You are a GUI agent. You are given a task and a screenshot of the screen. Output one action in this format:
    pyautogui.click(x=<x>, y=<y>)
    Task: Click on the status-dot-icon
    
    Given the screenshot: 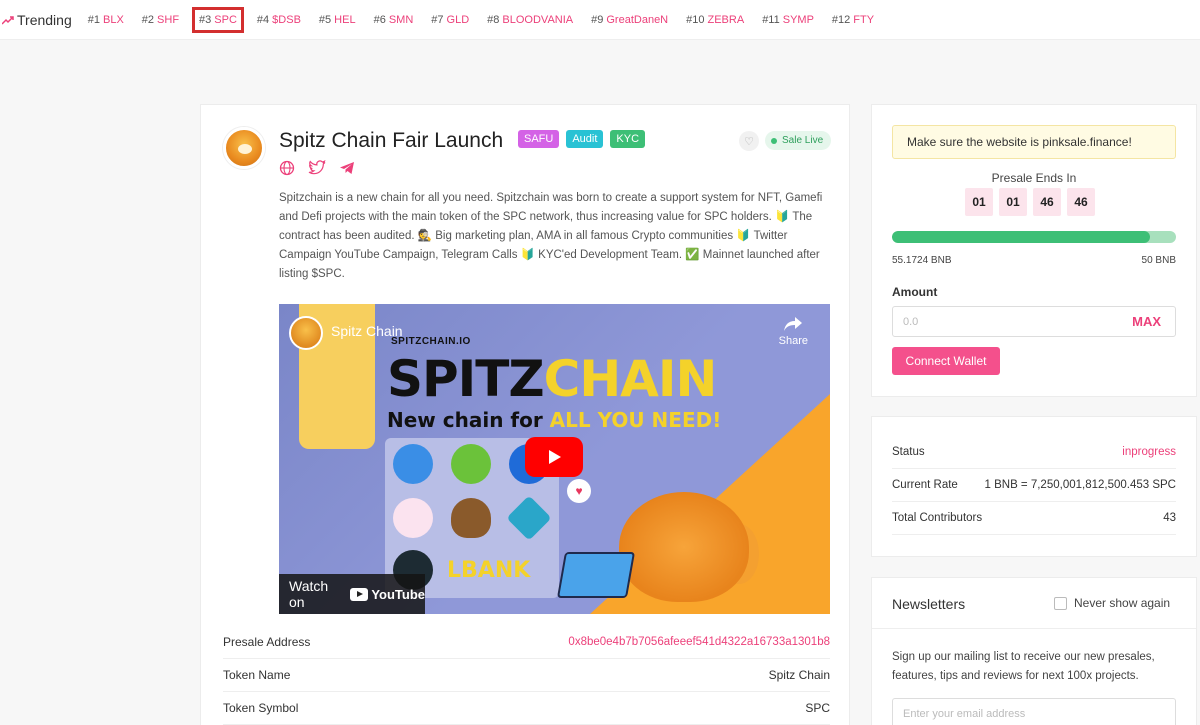 What is the action you would take?
    pyautogui.click(x=774, y=140)
    